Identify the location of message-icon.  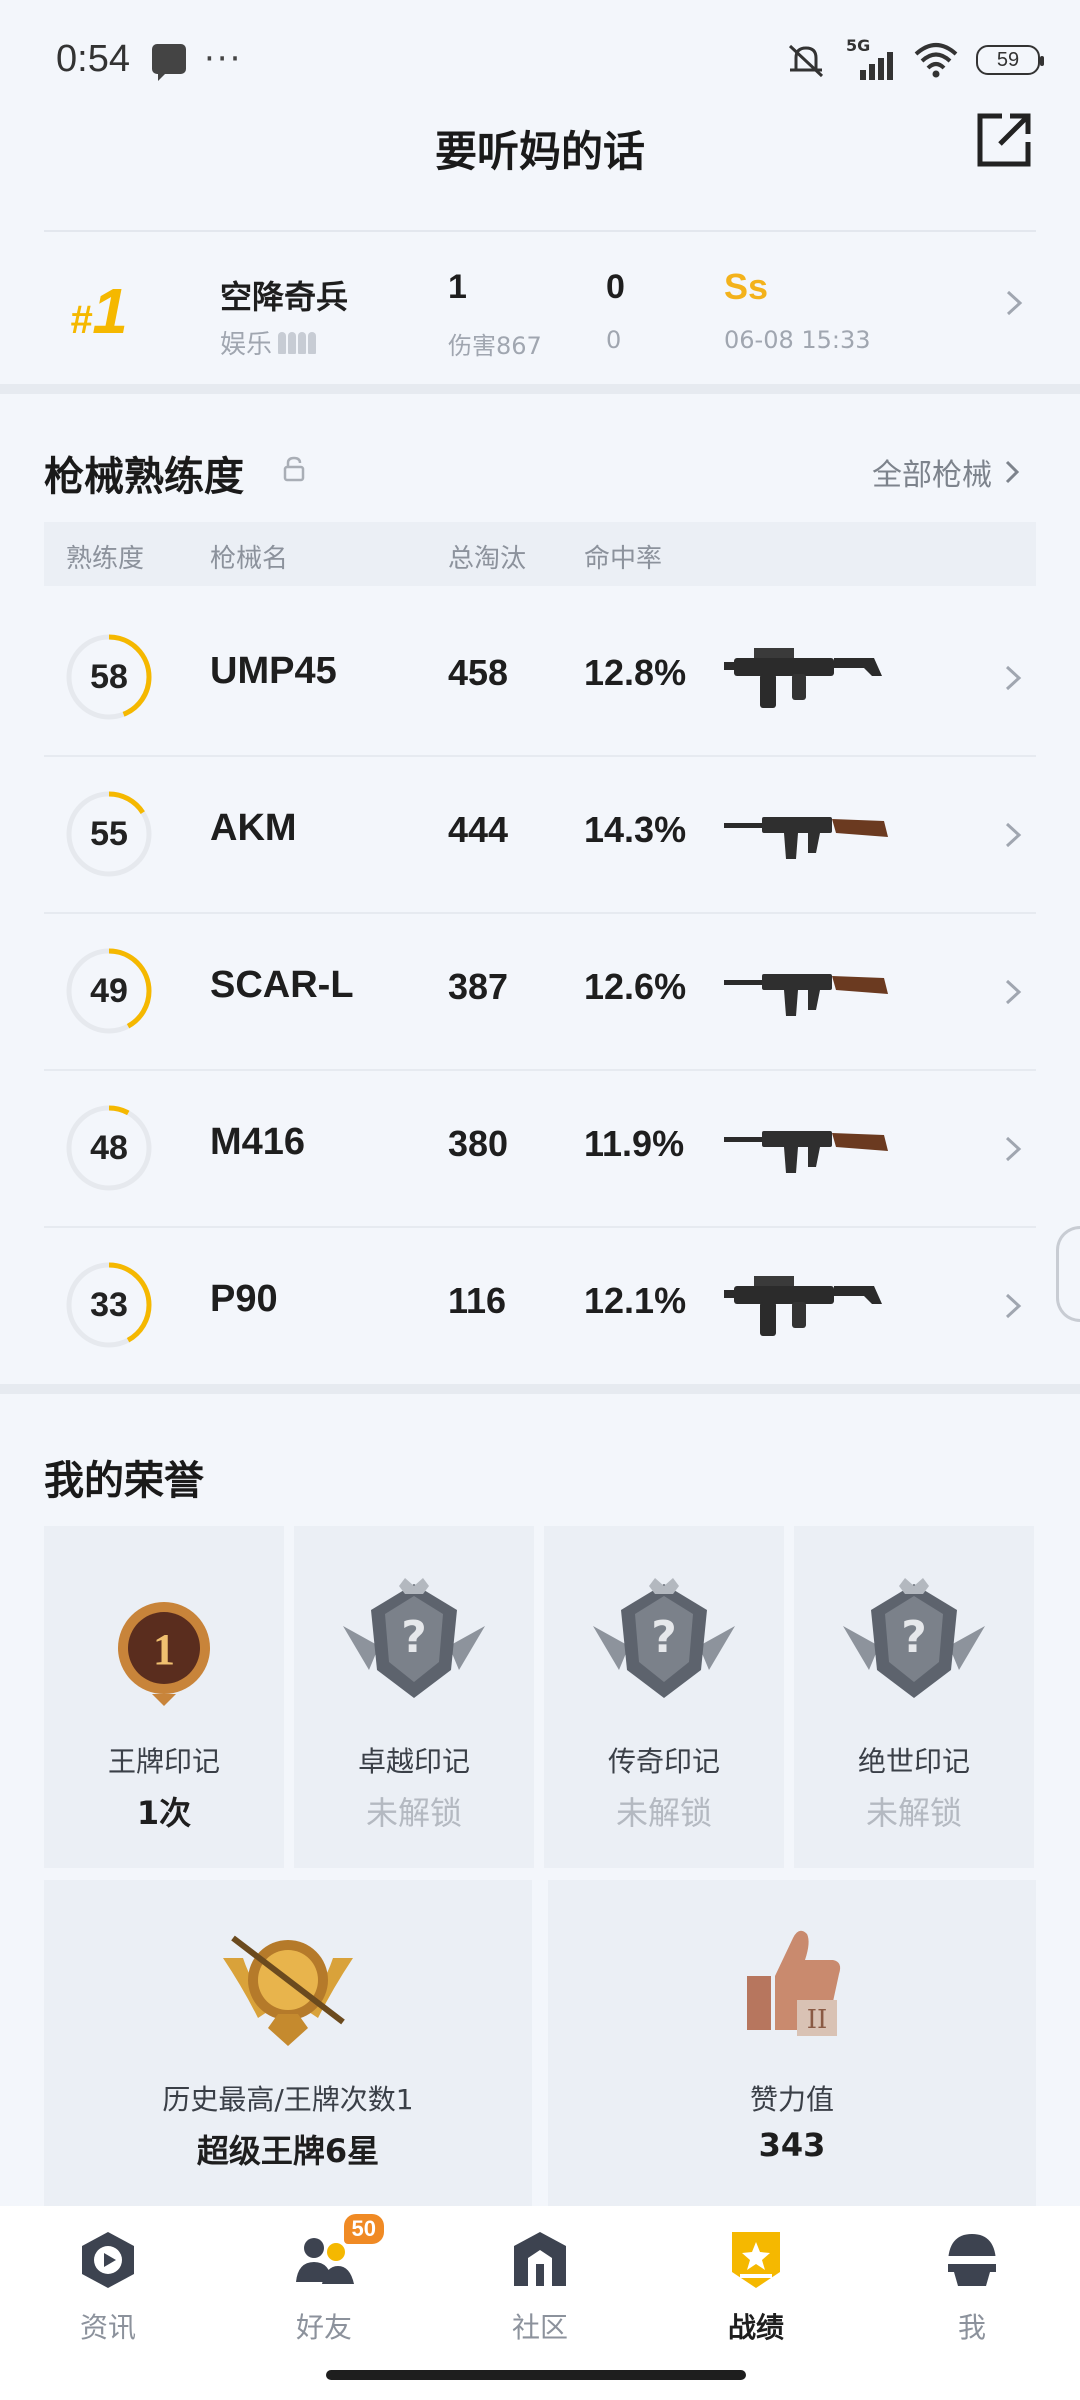
(169, 62).